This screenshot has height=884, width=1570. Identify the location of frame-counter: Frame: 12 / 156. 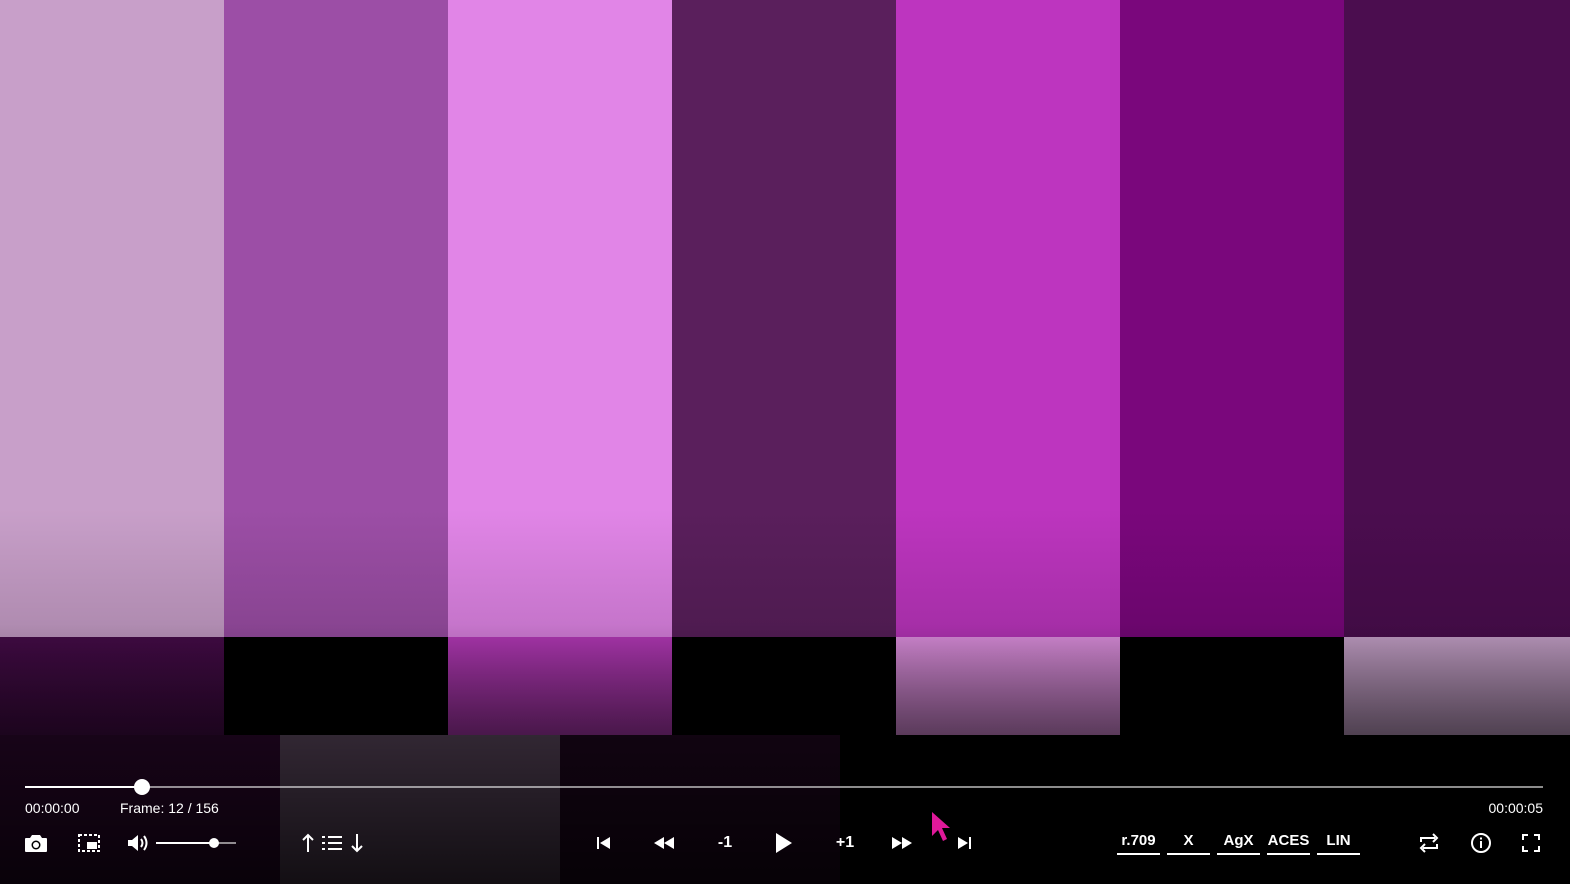
(169, 808).